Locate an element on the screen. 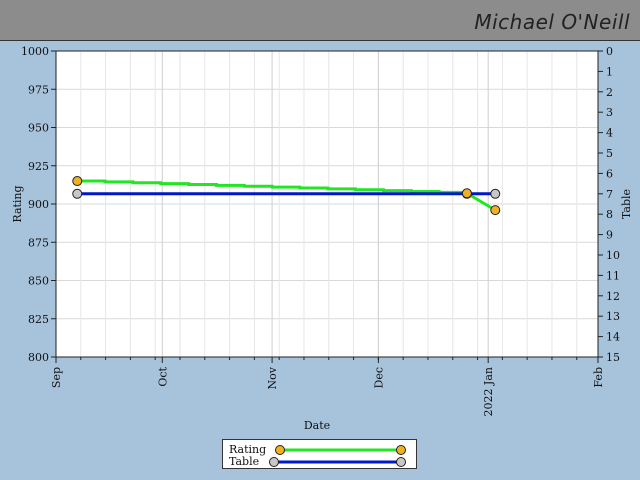  y-left-tick-label: 975 is located at coordinates (38, 89).